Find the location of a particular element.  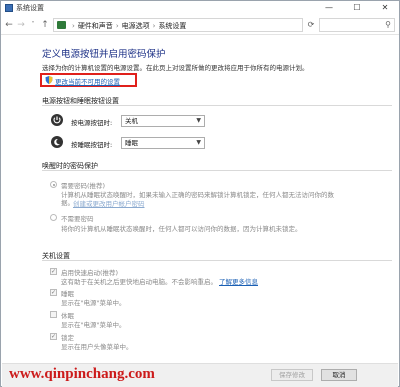

breadcrumb: › 硬件和声音 › 电源选项 › 系统设置 is located at coordinates (178, 25).